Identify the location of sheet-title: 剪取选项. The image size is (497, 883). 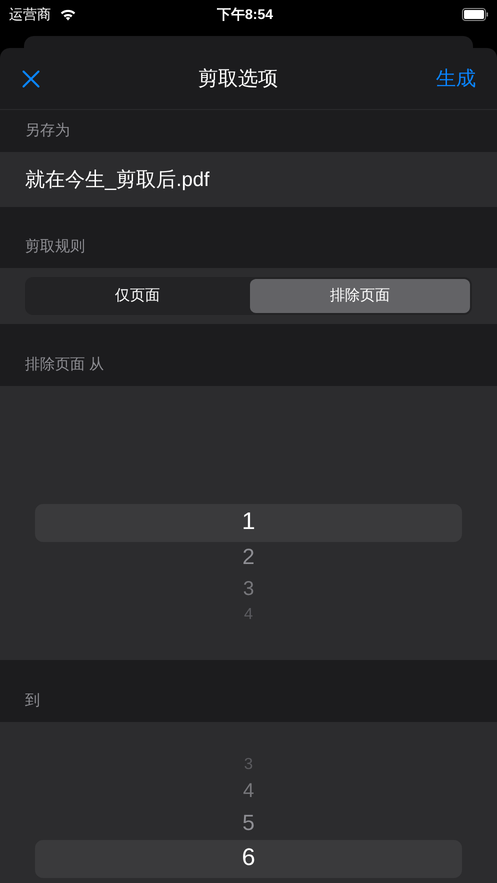
(238, 79).